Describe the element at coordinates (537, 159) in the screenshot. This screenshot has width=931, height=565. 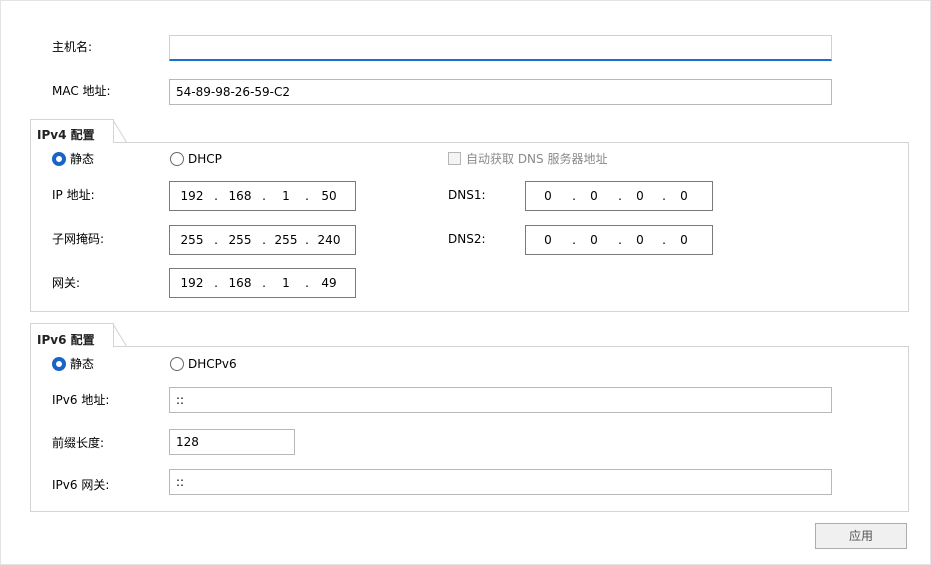
I see `auto-dns-label: 自动获取 DNS 服务器地址` at that location.